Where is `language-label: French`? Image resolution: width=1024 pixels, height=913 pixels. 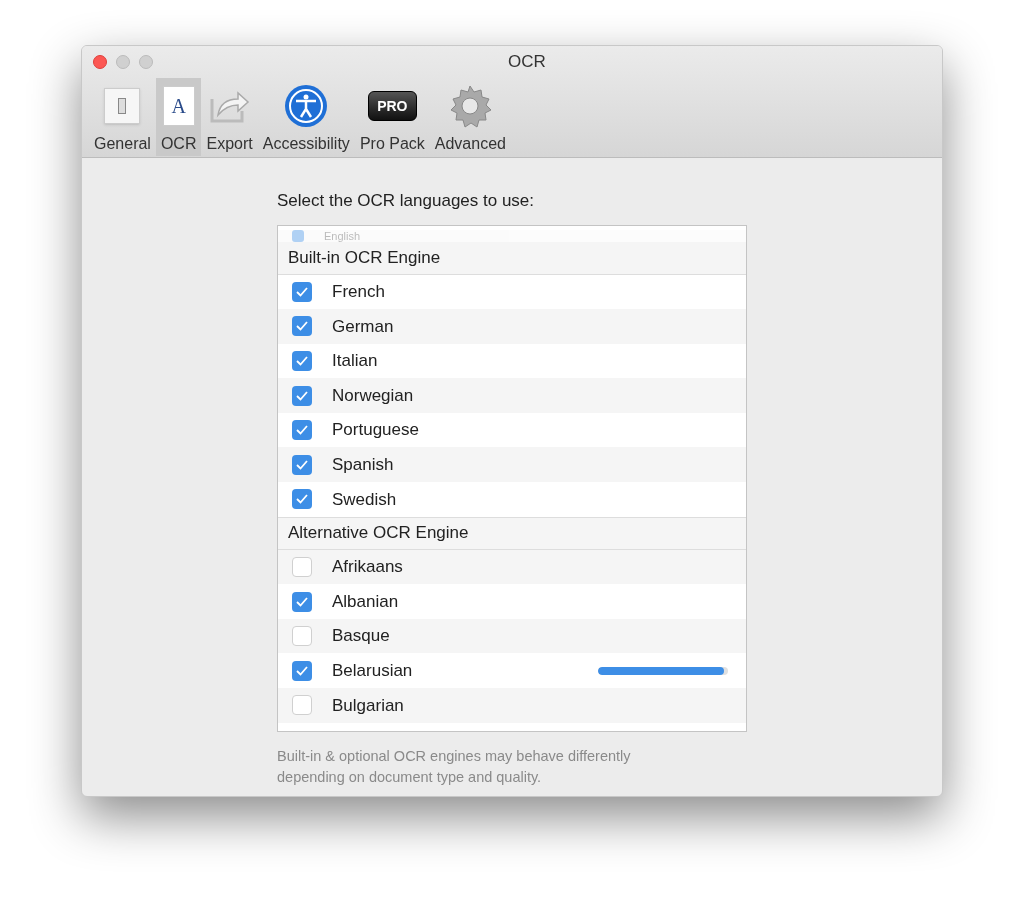
language-label: French is located at coordinates (359, 292).